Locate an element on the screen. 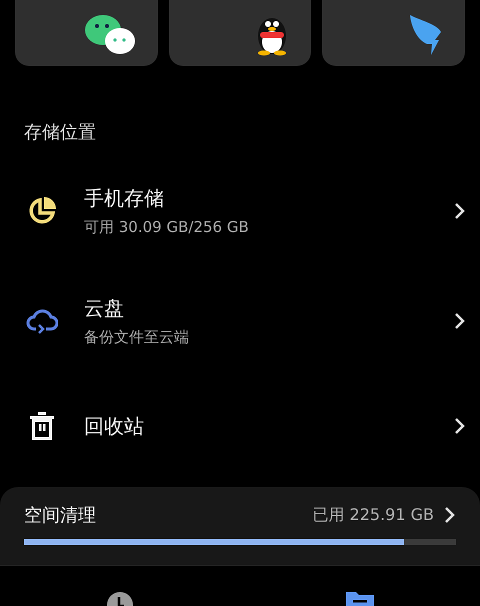  chat-bubbles-icon is located at coordinates (110, 35).